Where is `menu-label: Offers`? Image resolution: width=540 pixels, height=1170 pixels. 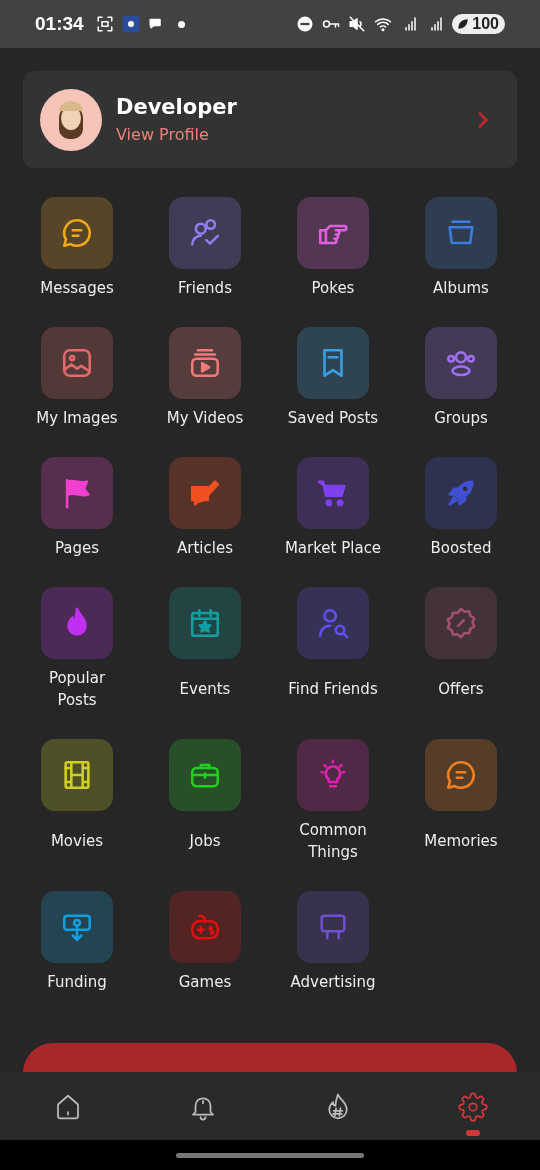
menu-label: Offers is located at coordinates (461, 689).